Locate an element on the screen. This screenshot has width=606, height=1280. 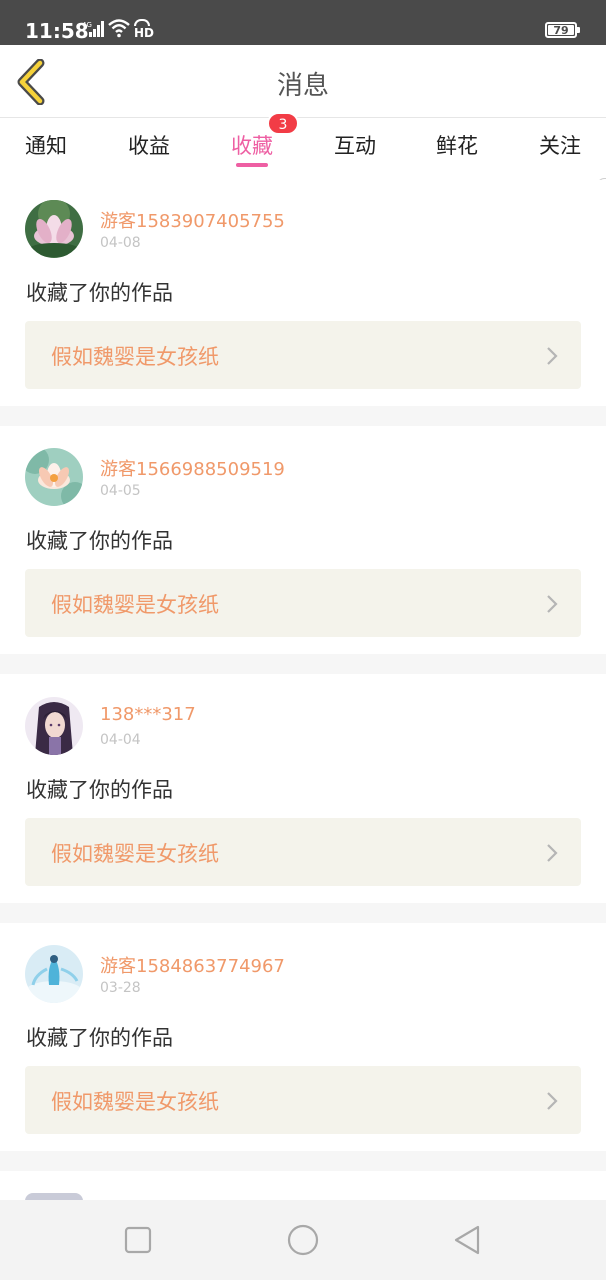
username: 游客1583907405755 is located at coordinates (192, 220).